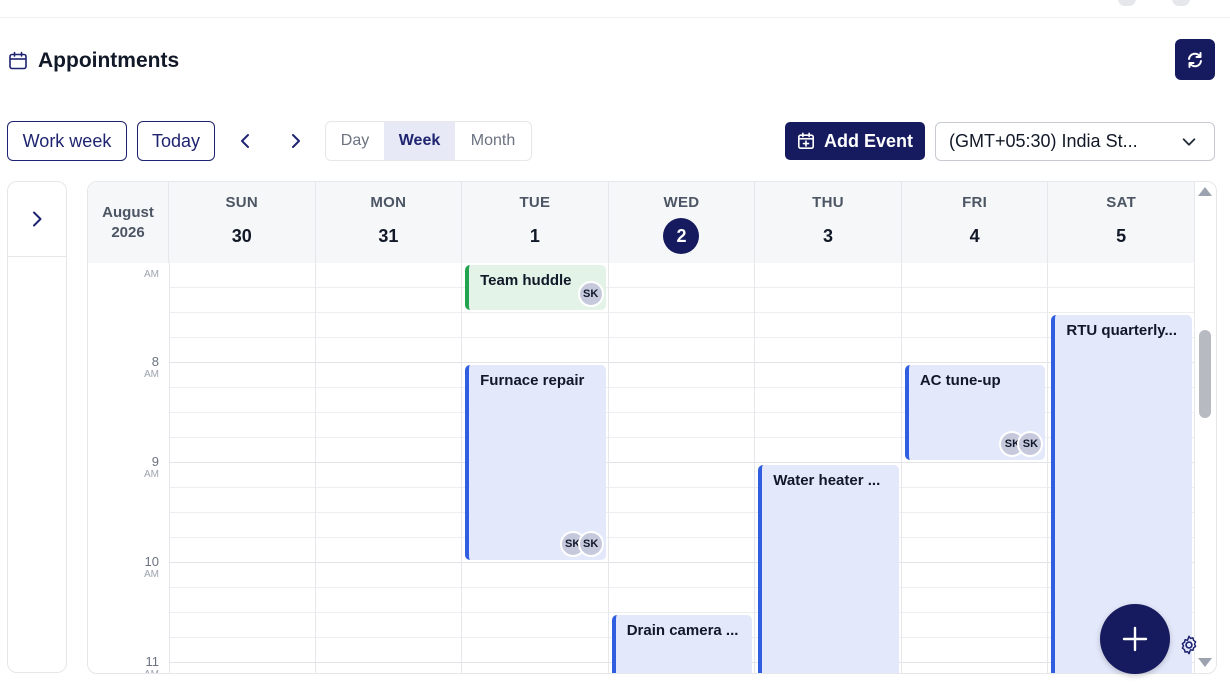 The height and width of the screenshot is (688, 1230). What do you see at coordinates (1205, 662) in the screenshot?
I see `scroll-down-arrow-icon` at bounding box center [1205, 662].